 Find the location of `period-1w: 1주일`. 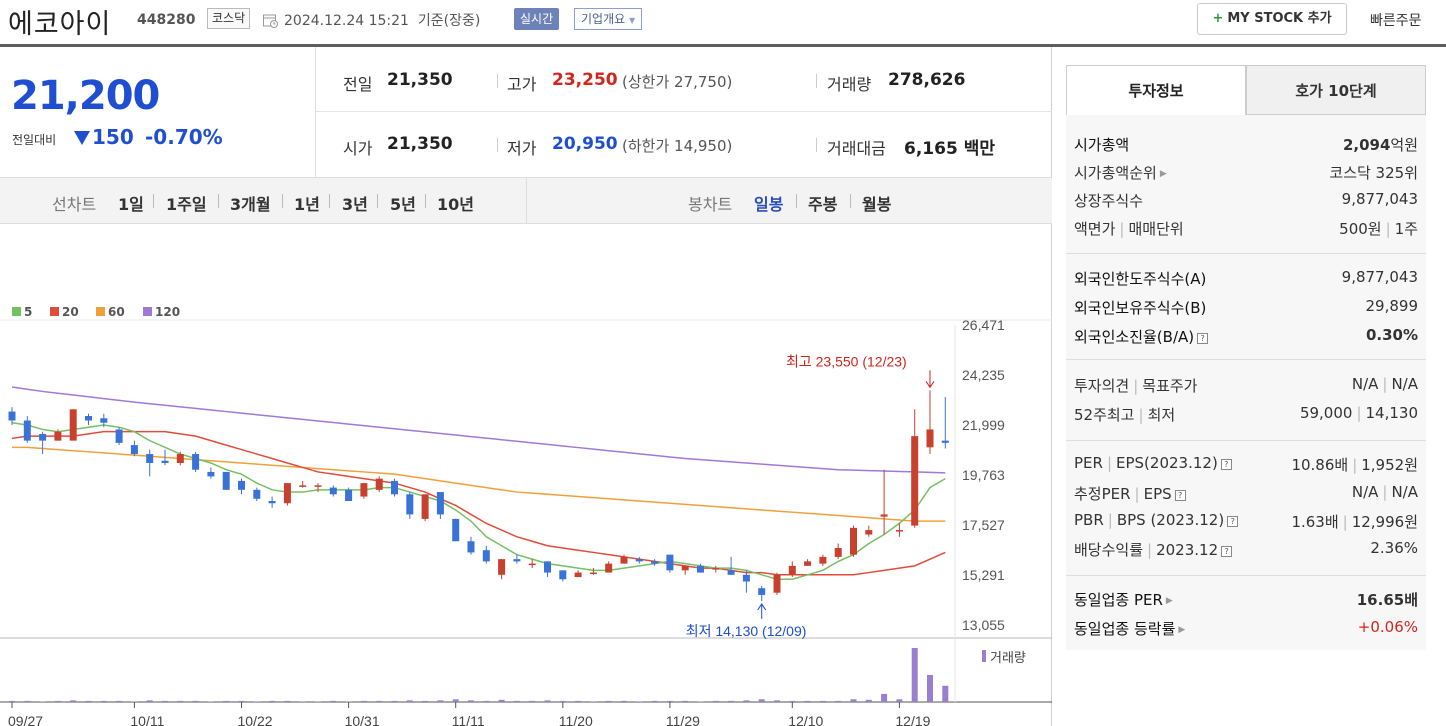

period-1w: 1주일 is located at coordinates (186, 203).